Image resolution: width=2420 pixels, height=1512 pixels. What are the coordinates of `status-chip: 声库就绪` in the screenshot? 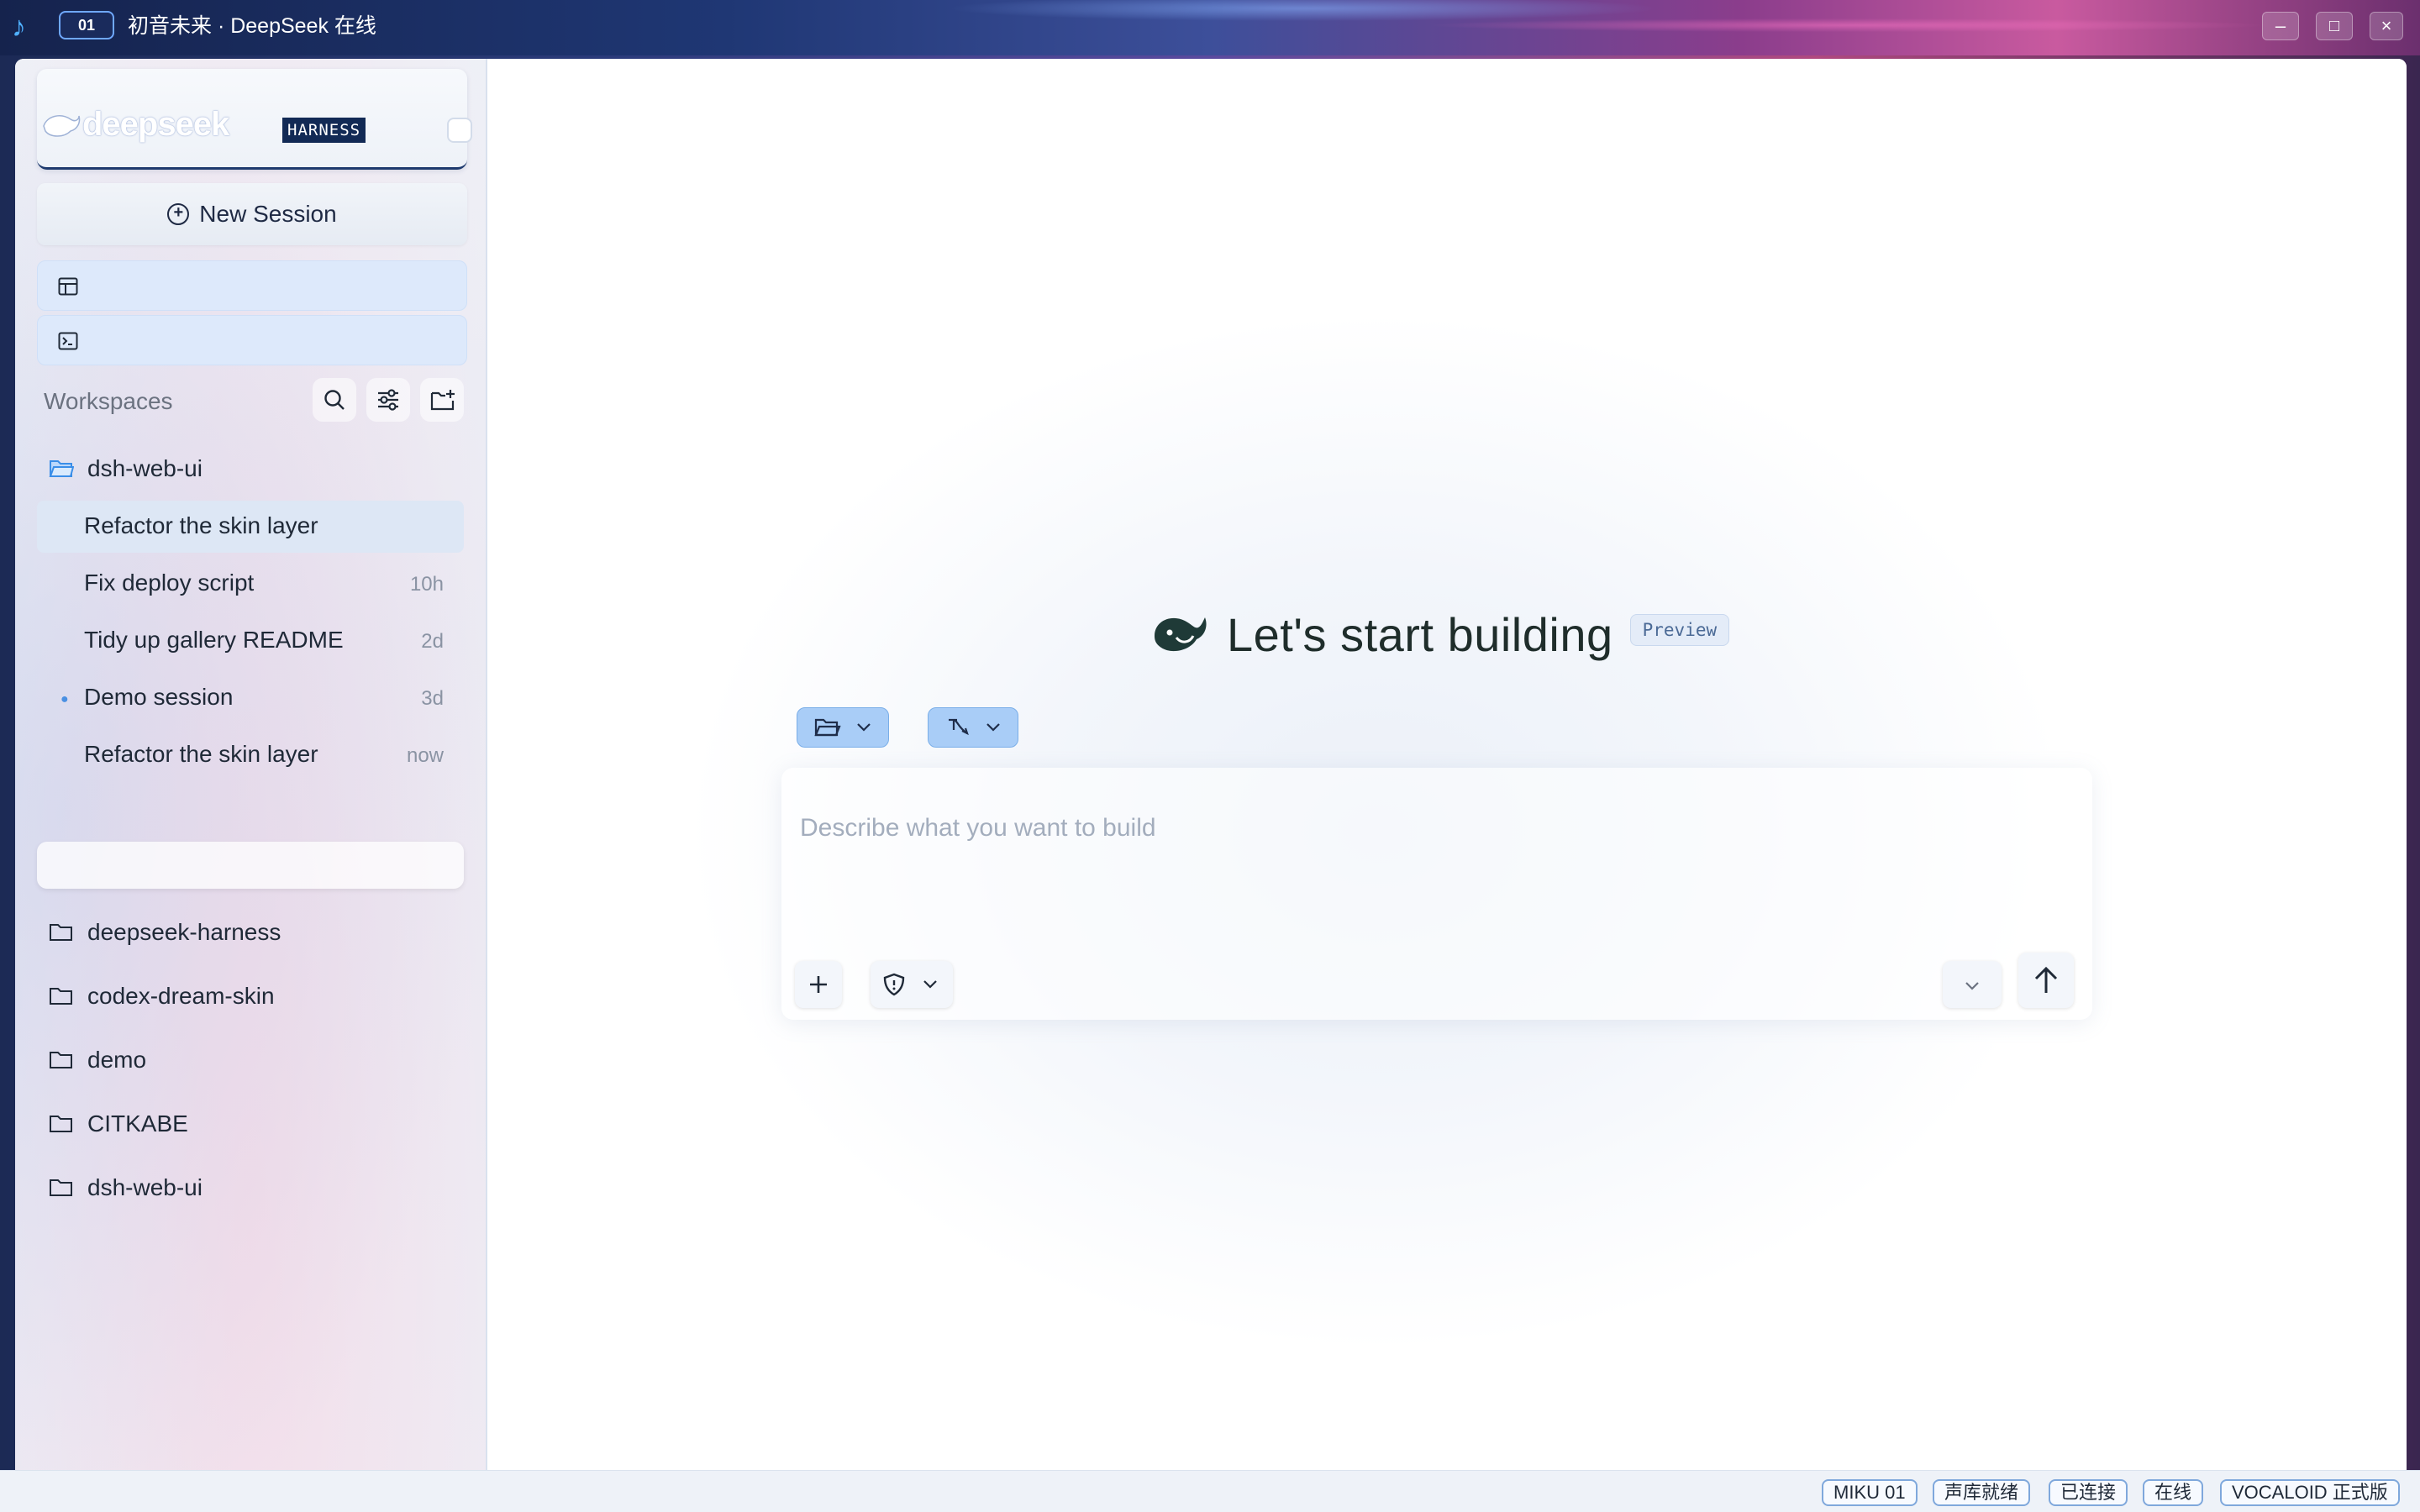 It's located at (1982, 1492).